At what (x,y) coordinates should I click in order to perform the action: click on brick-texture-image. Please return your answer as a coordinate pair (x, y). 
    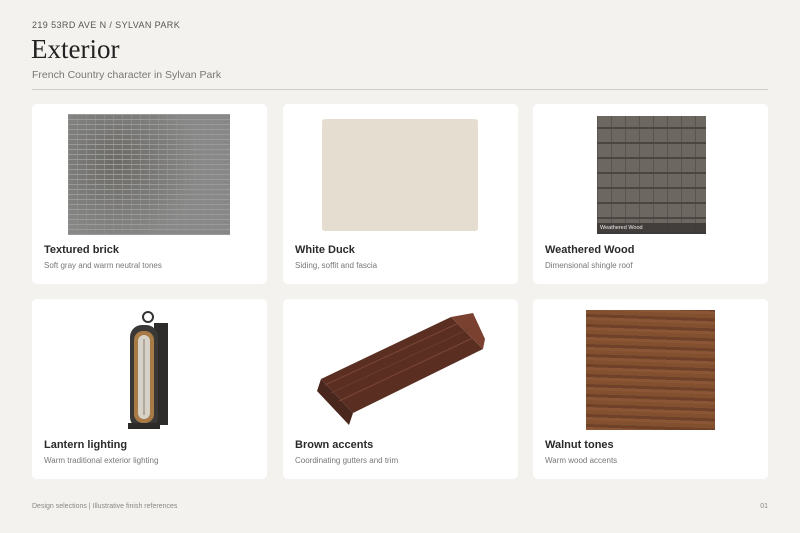
    Looking at the image, I should click on (149, 174).